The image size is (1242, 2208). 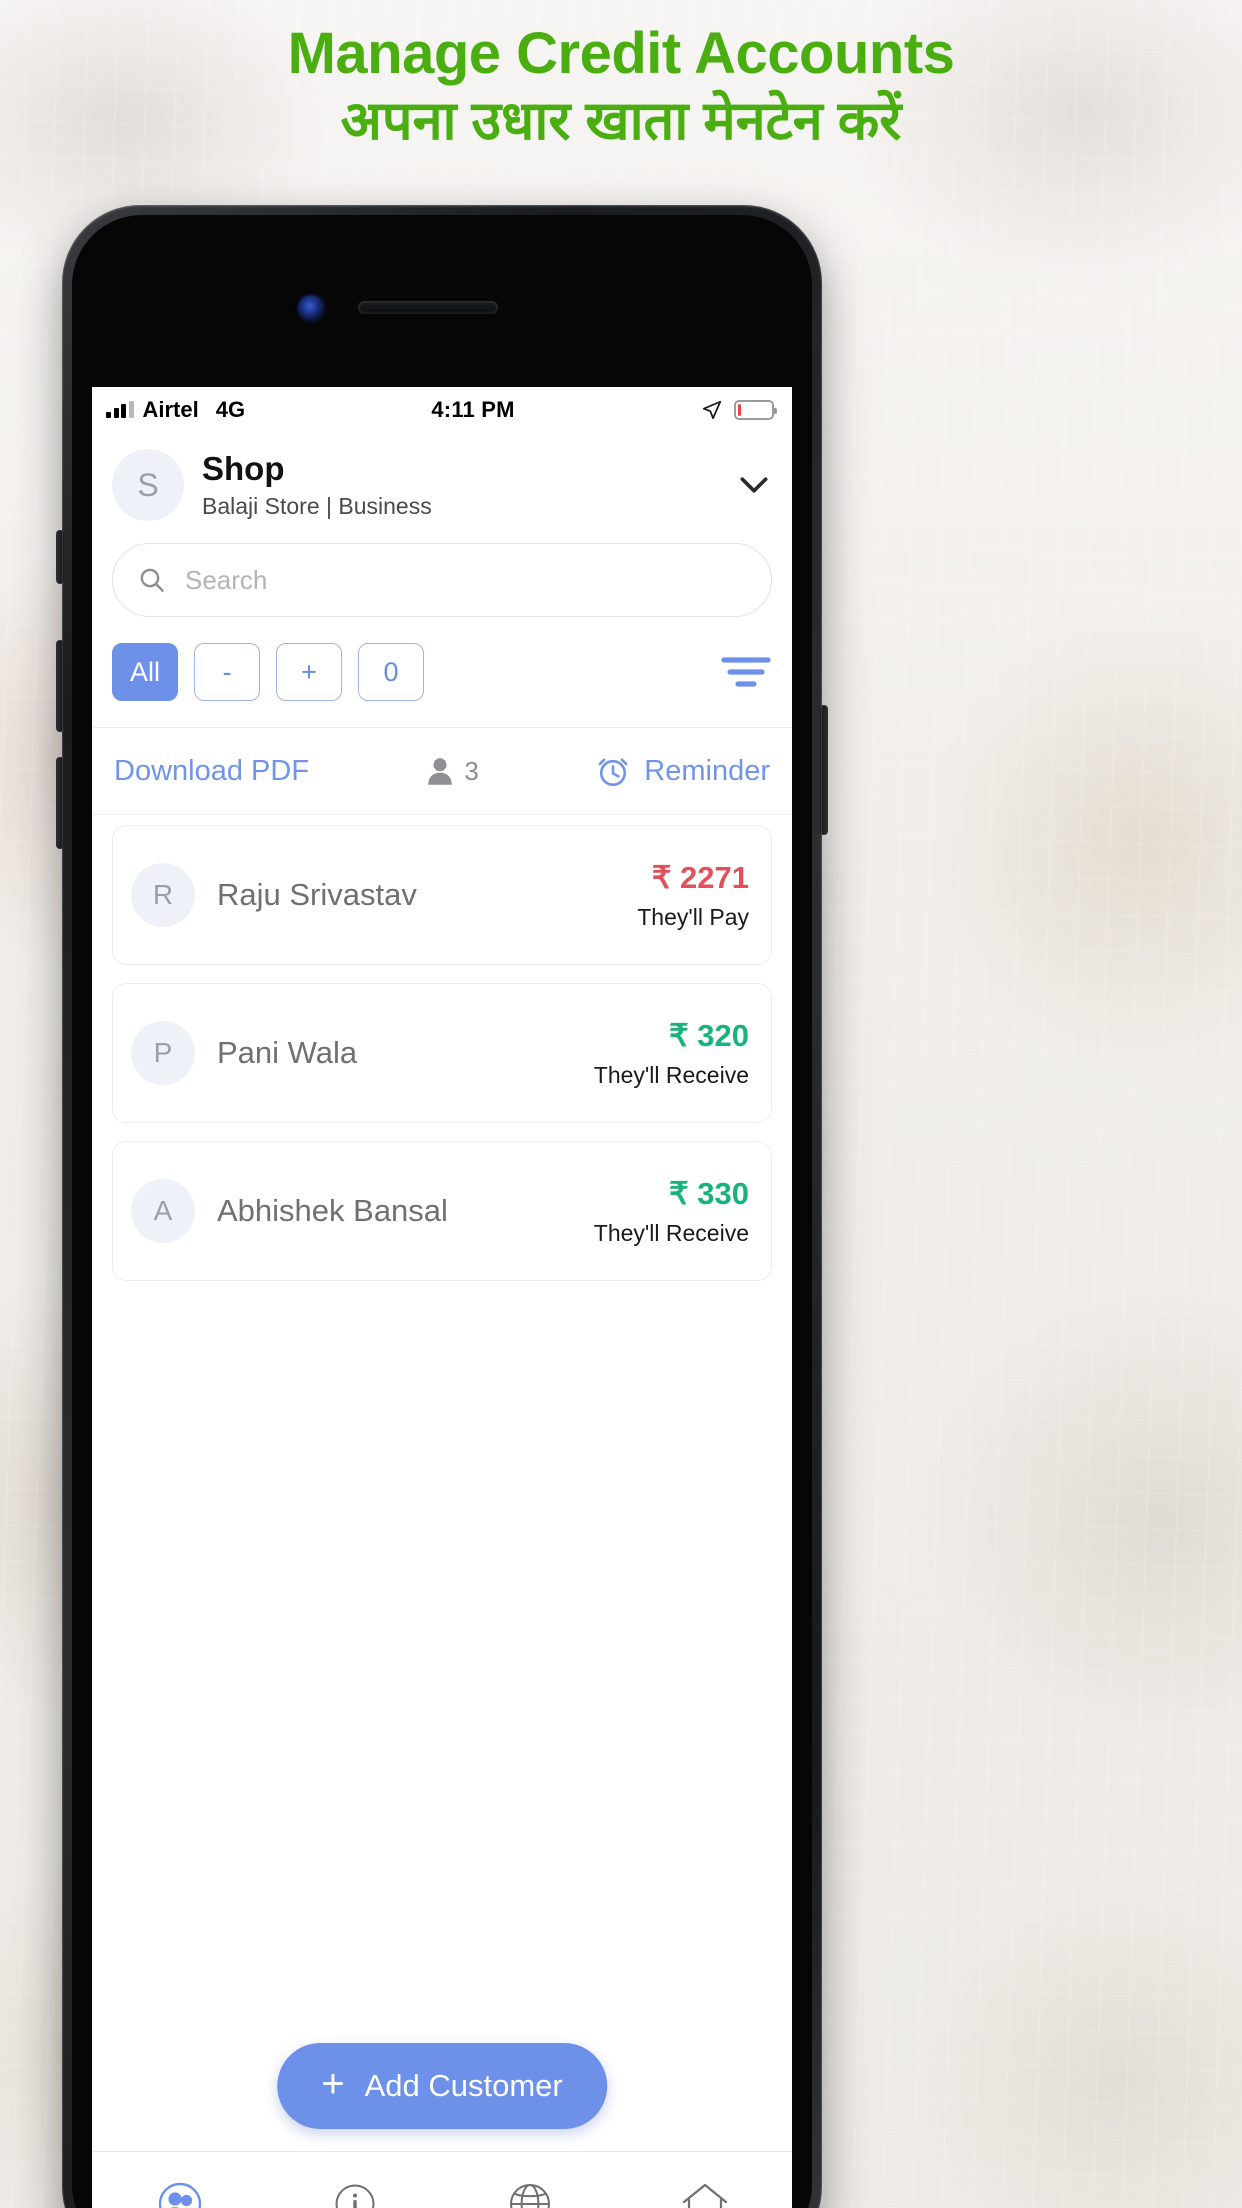 I want to click on account-avatar: S, so click(x=148, y=485).